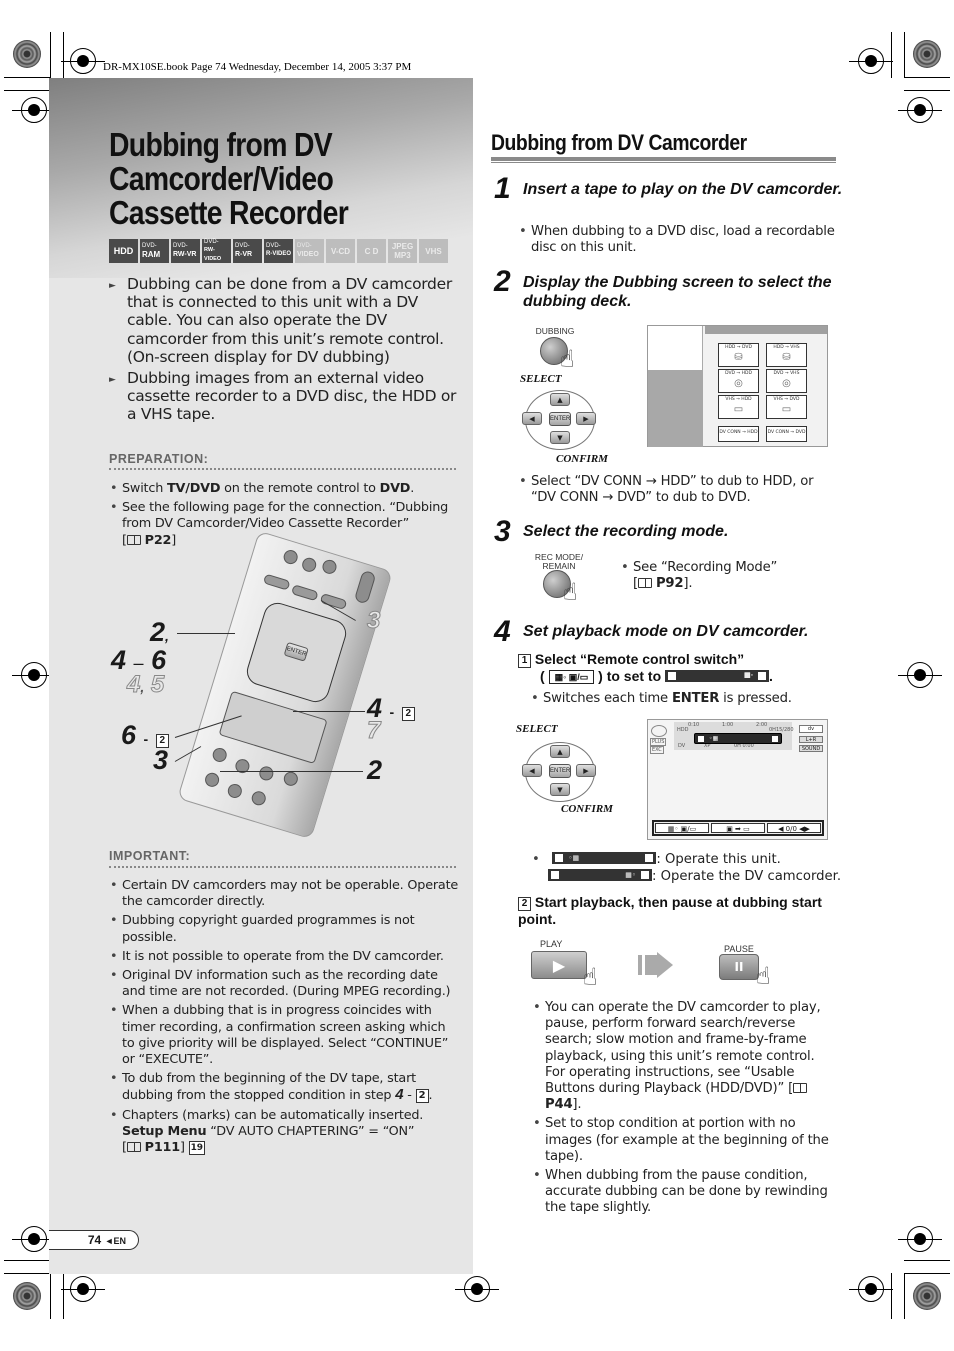  Describe the element at coordinates (559, 561) in the screenshot. I see `rec-mode-button-label: REC MODE/REMAIN` at that location.